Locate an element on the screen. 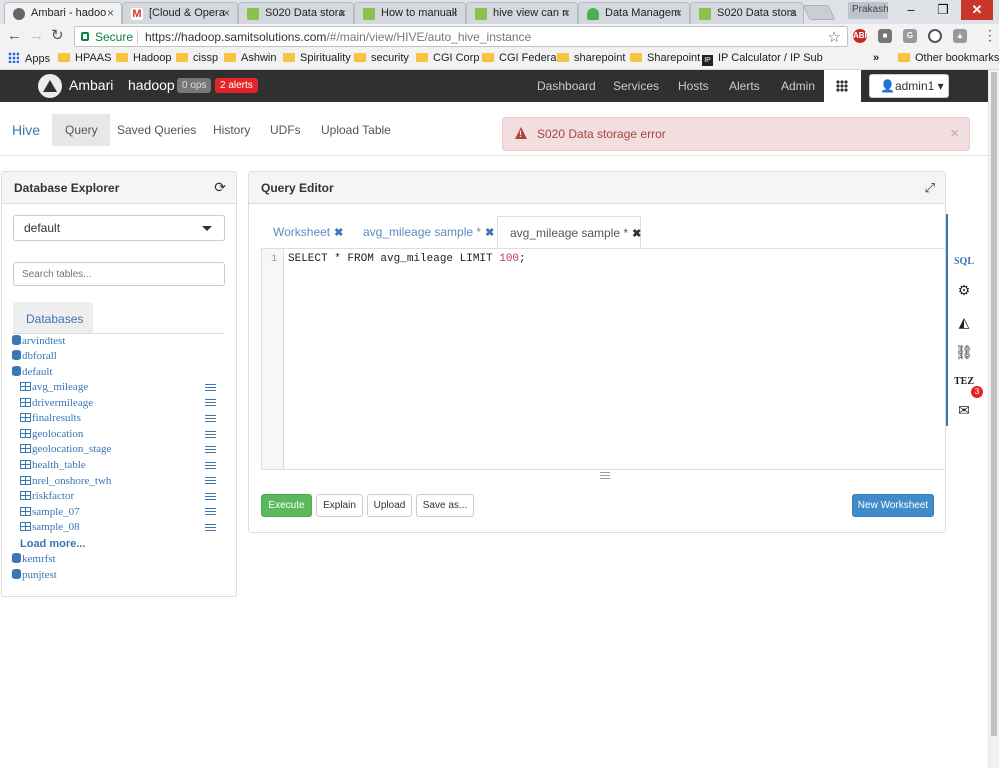  bookmark-hpaas: HPAAS is located at coordinates (84, 58).